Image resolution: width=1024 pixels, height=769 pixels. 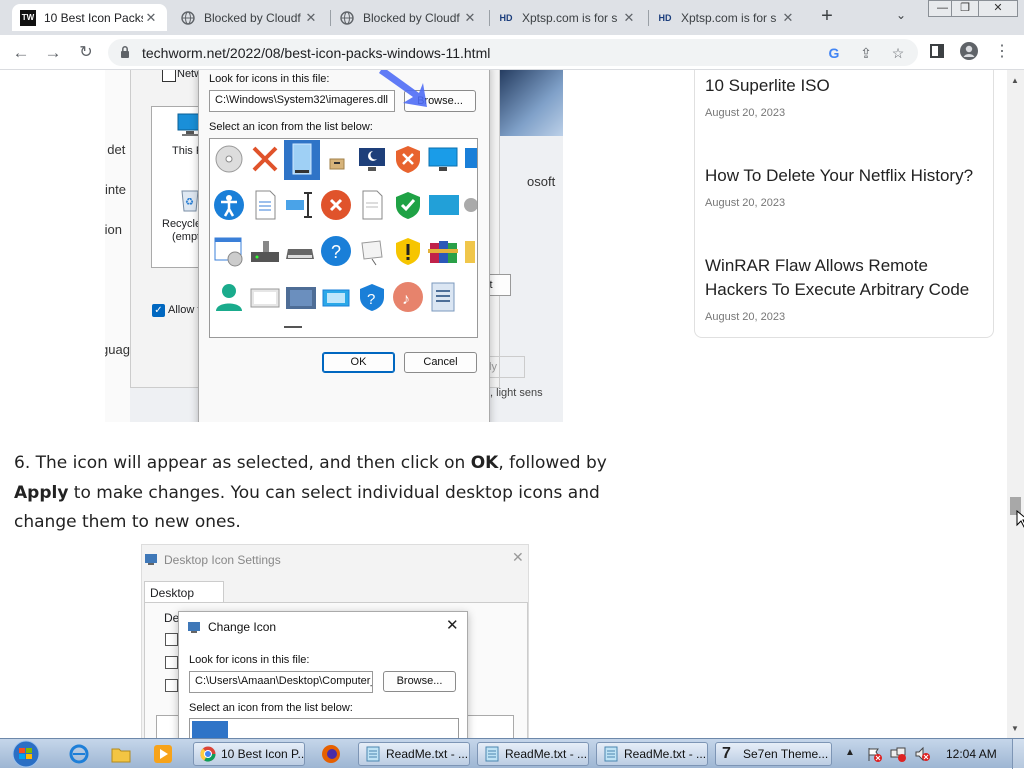 What do you see at coordinates (443, 205) in the screenshot?
I see `display-icon` at bounding box center [443, 205].